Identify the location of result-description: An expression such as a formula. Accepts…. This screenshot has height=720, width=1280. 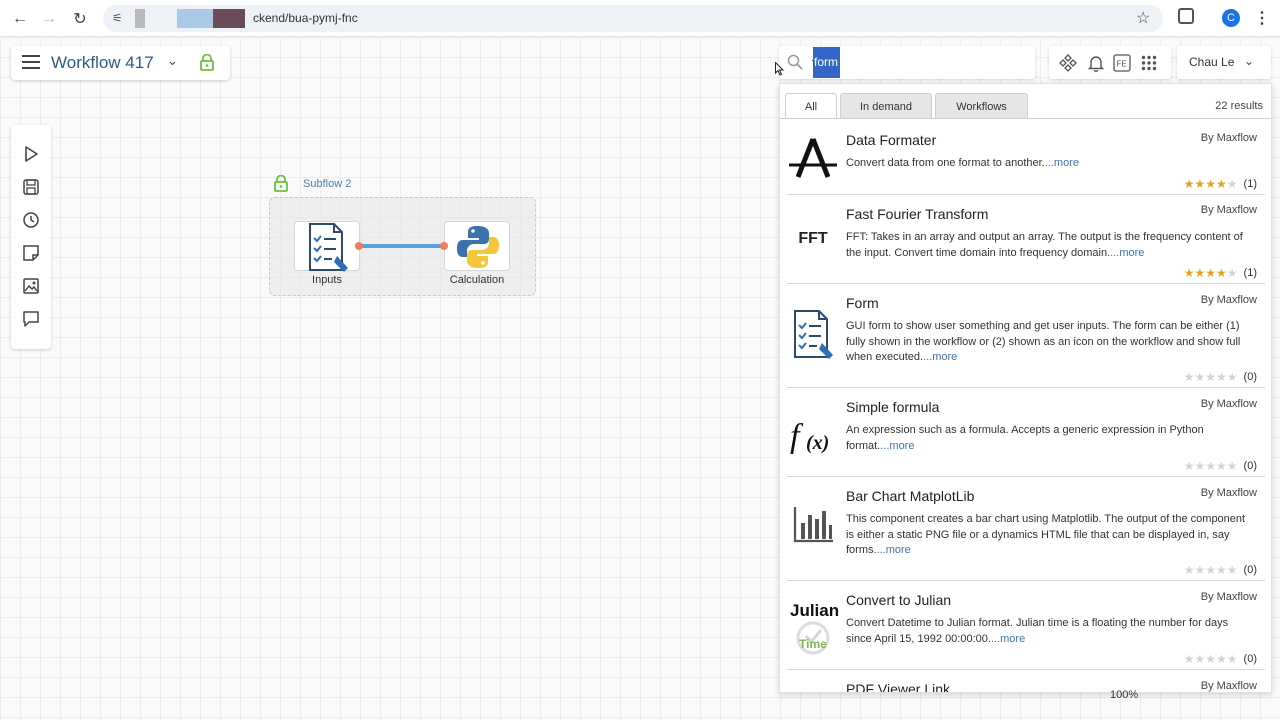
(1025, 438).